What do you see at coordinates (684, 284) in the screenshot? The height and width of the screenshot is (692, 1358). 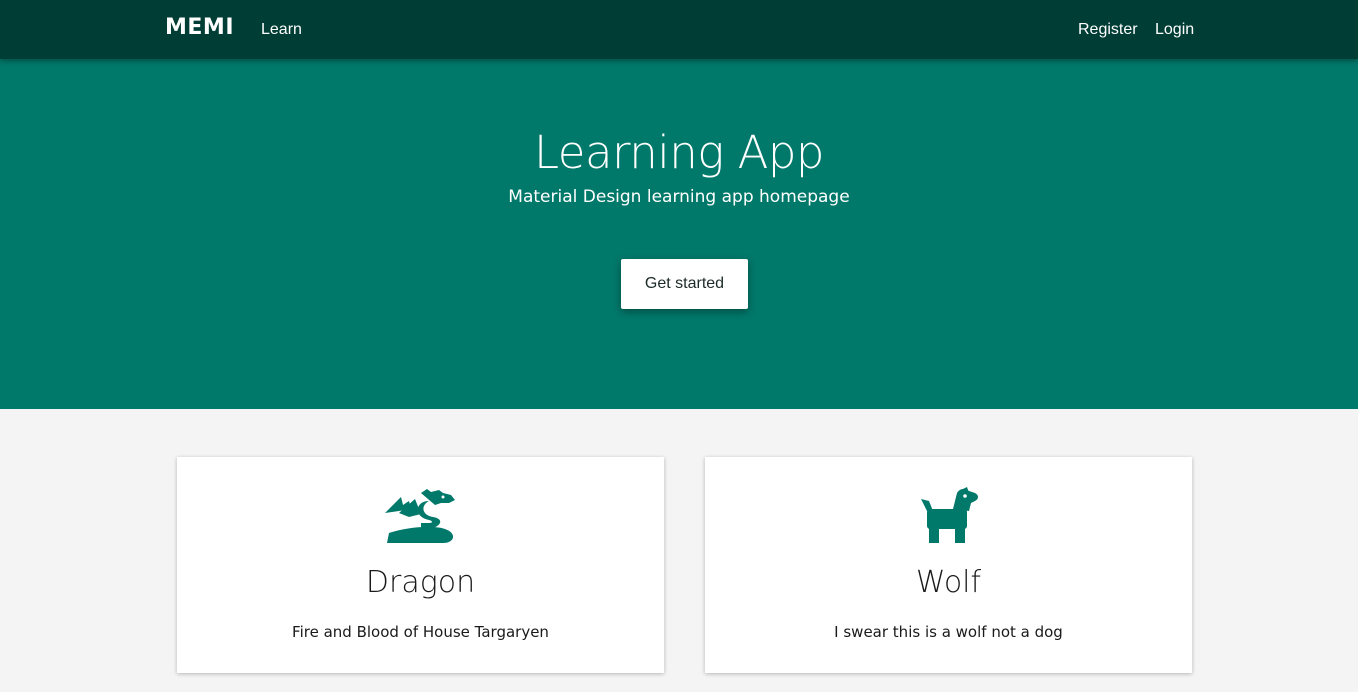 I see `get-started-button: Get started` at bounding box center [684, 284].